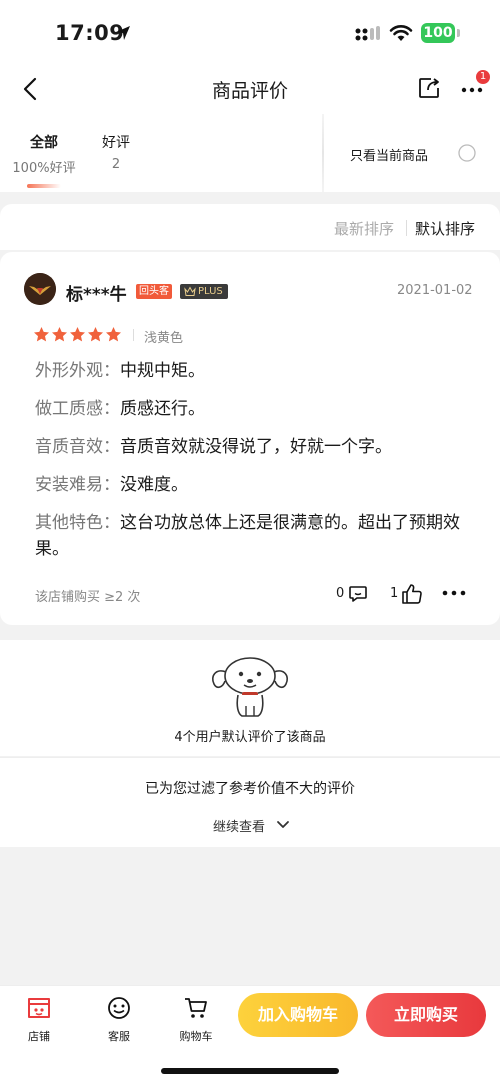 The width and height of the screenshot is (500, 1083). Describe the element at coordinates (250, 802) in the screenshot. I see `filtered-notice-section: 已为您过滤了参考价值不大的评价 继续查看` at that location.